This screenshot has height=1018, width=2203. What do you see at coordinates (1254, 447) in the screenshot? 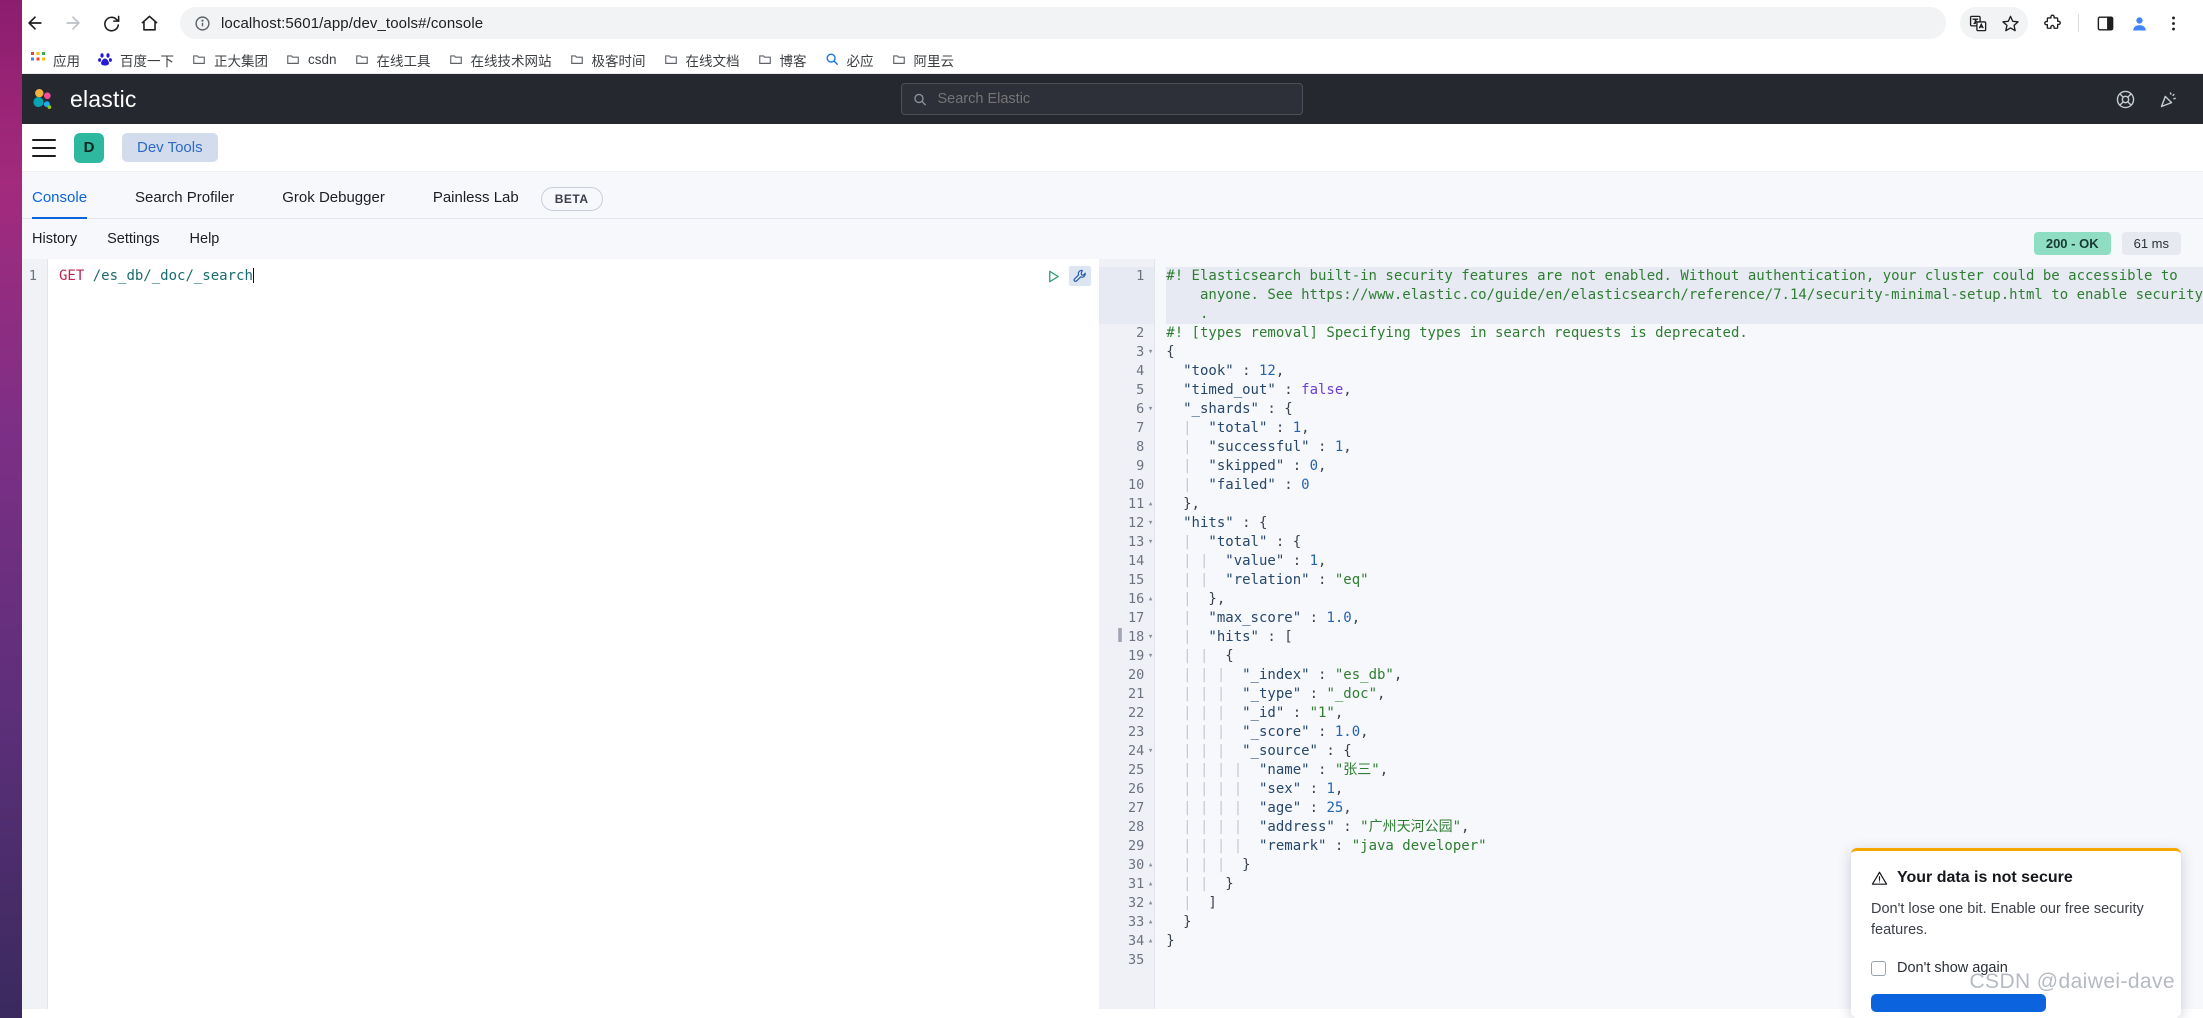
I see `token-key: "successful"` at bounding box center [1254, 447].